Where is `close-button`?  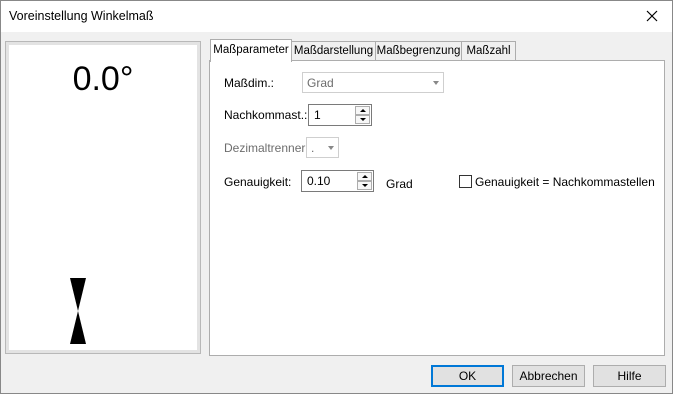
close-button is located at coordinates (652, 16).